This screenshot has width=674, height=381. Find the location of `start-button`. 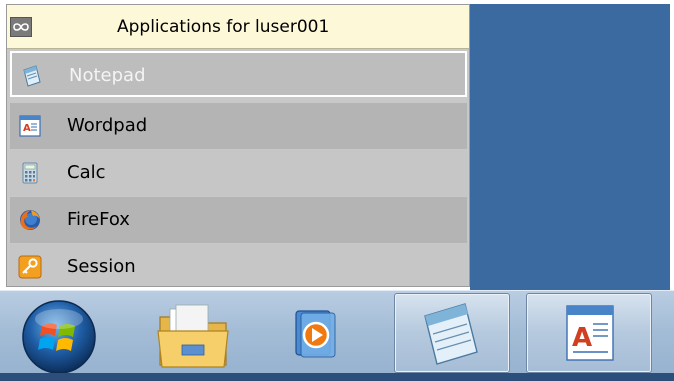

start-button is located at coordinates (59, 337).